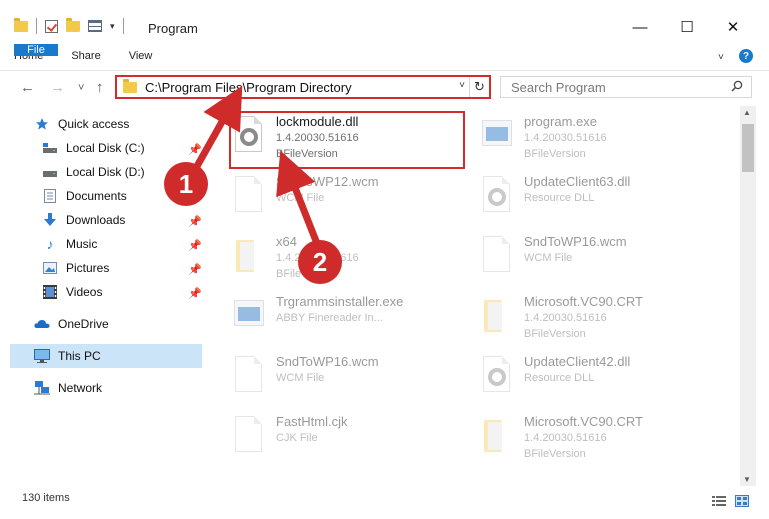  Describe the element at coordinates (320, 262) in the screenshot. I see `step-marker-2: 2` at that location.